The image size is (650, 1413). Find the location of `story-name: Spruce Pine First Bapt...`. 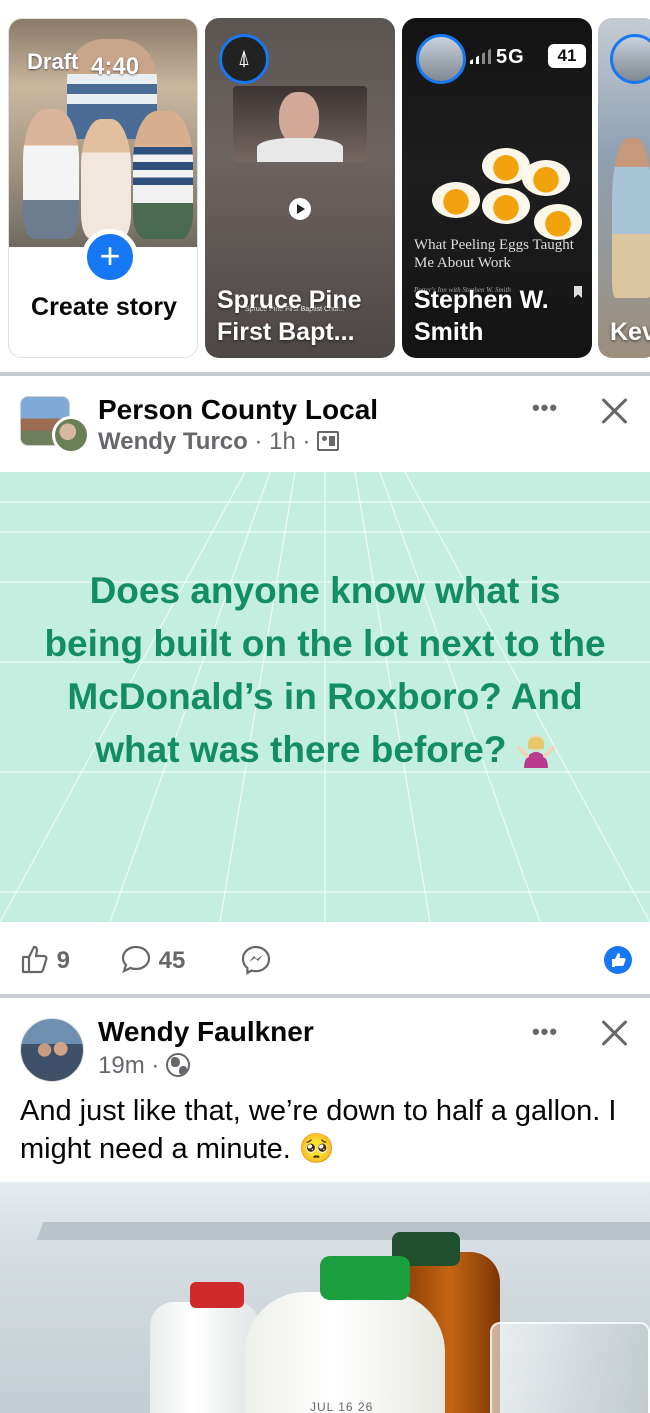

story-name: Spruce Pine First Bapt... is located at coordinates (289, 316).